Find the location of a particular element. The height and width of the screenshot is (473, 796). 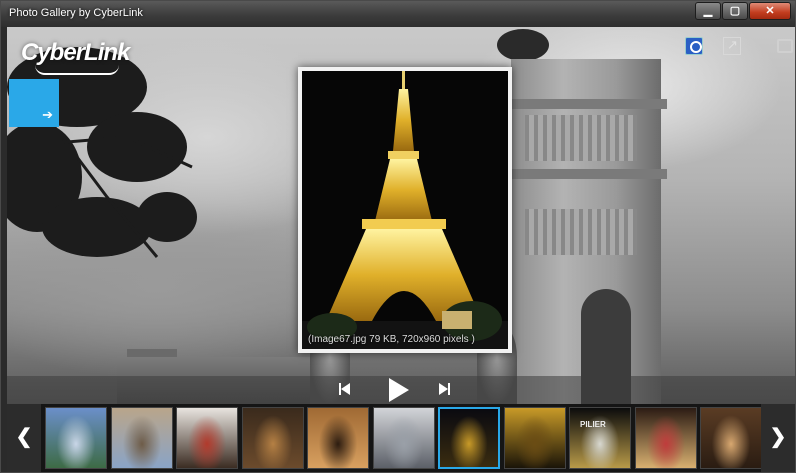

title-bar: Photo Gallery by CyberLink ▁ ▢ ✕ is located at coordinates (398, 14).